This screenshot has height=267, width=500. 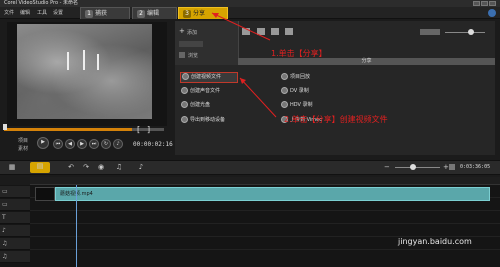 I want to click on total-duration: 0:03:36:05, so click(x=475, y=167).